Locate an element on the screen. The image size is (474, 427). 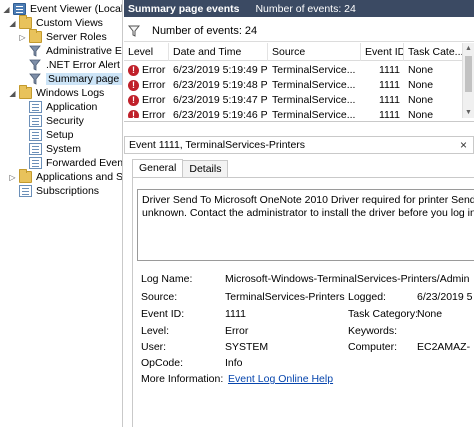
event-detail-title: Event 1111, TerminalServices-Printers is located at coordinates (217, 145).